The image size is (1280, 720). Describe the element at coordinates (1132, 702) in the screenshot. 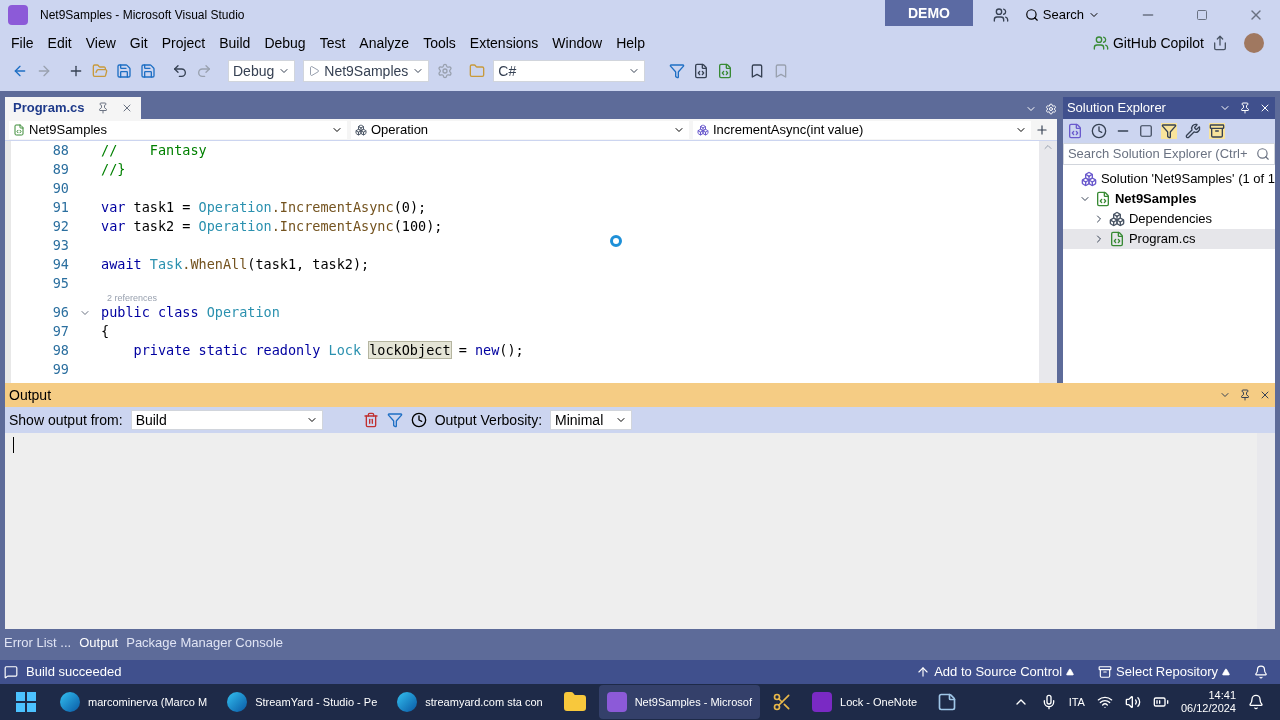

I see `volume-icon` at that location.